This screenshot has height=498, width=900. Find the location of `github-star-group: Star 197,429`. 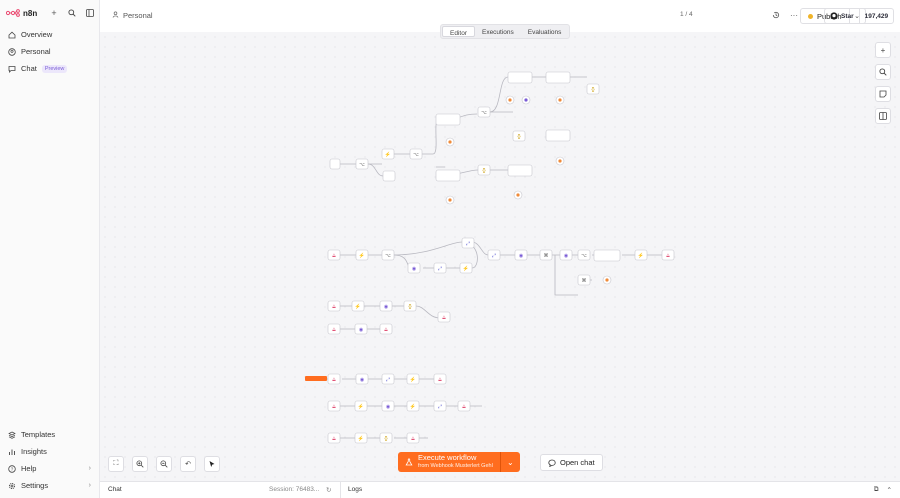

github-star-group: Star 197,429 is located at coordinates (859, 16).